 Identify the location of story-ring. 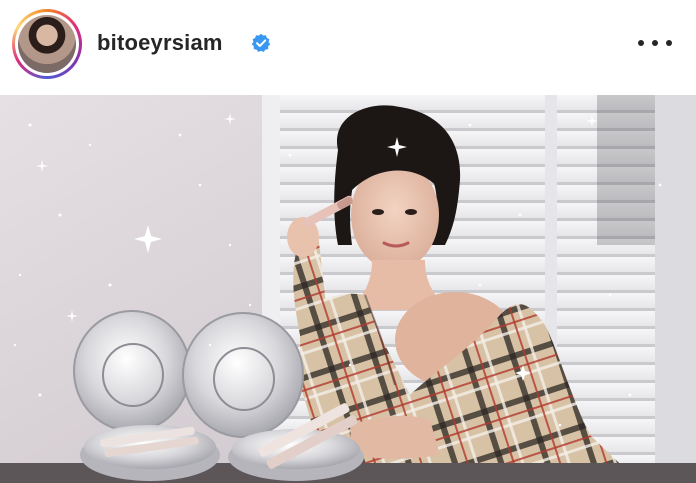
(47, 44).